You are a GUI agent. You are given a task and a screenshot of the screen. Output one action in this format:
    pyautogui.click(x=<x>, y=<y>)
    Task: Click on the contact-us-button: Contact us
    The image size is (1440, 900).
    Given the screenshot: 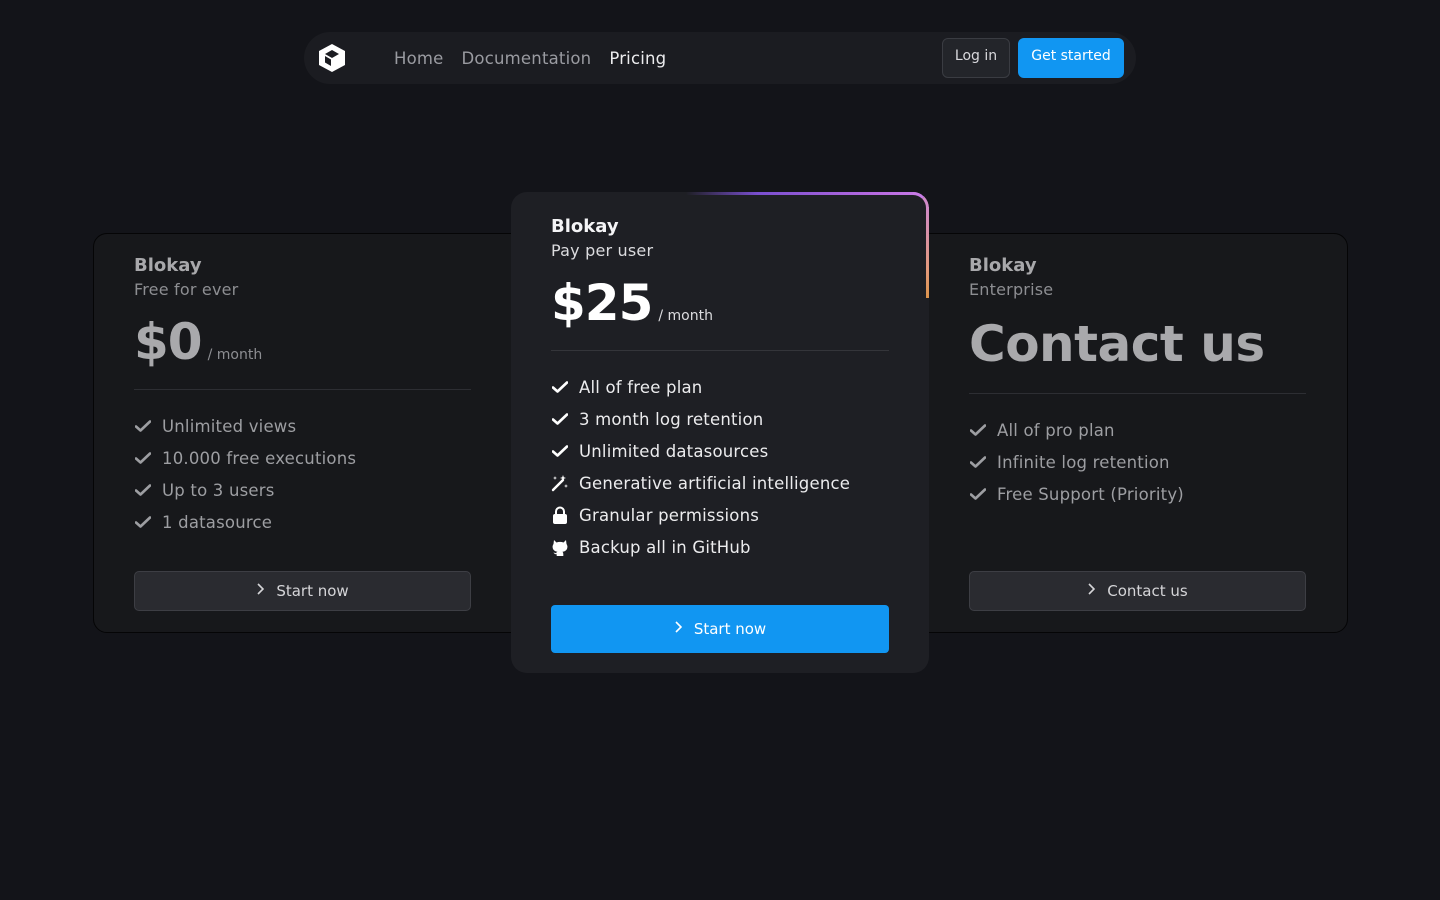 What is the action you would take?
    pyautogui.click(x=1137, y=591)
    